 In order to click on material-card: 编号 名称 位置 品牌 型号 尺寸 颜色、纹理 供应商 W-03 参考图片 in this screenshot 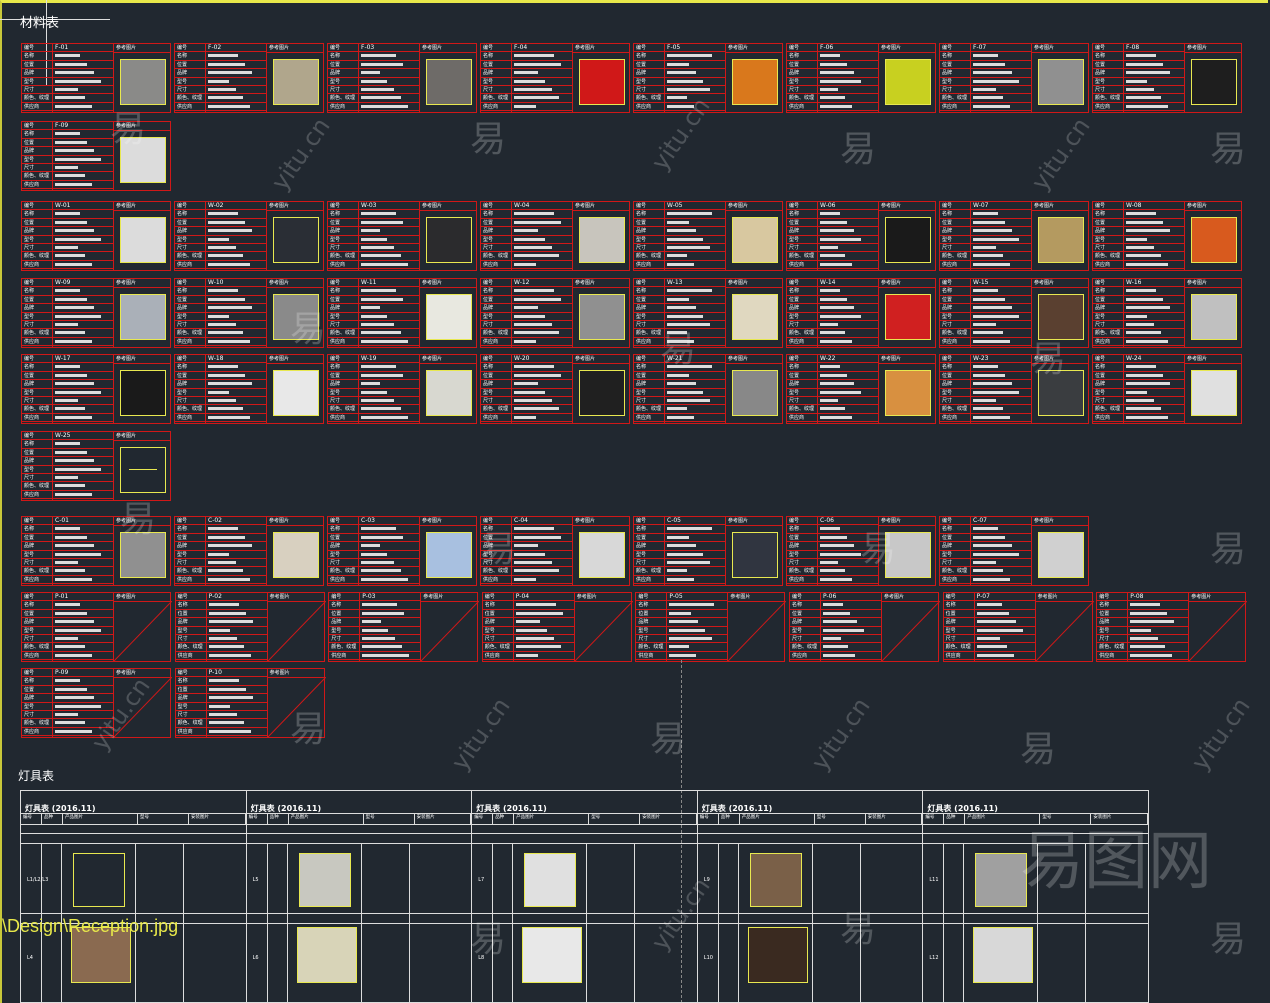, I will do `click(402, 236)`.